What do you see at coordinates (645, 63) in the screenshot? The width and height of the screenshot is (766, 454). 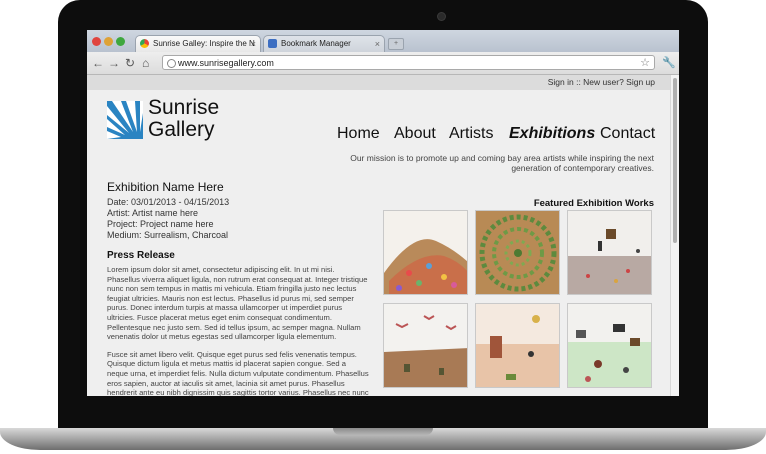 I see `bookmark-star-icon: ☆` at bounding box center [645, 63].